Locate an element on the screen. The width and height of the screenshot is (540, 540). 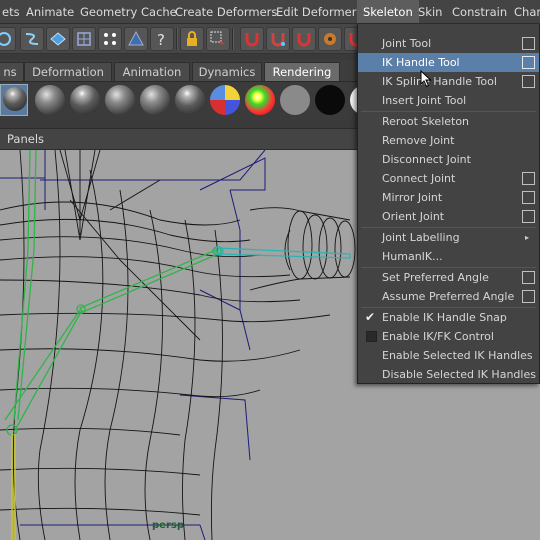
viewport-camera-label: persp is located at coordinates (168, 525).